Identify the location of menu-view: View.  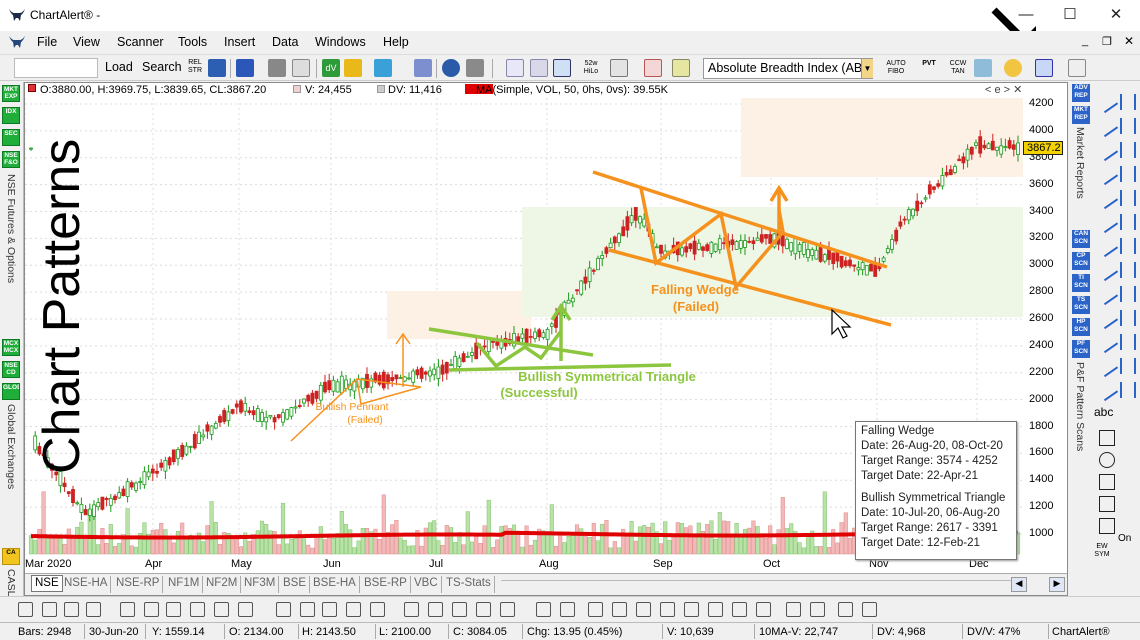
(86, 42).